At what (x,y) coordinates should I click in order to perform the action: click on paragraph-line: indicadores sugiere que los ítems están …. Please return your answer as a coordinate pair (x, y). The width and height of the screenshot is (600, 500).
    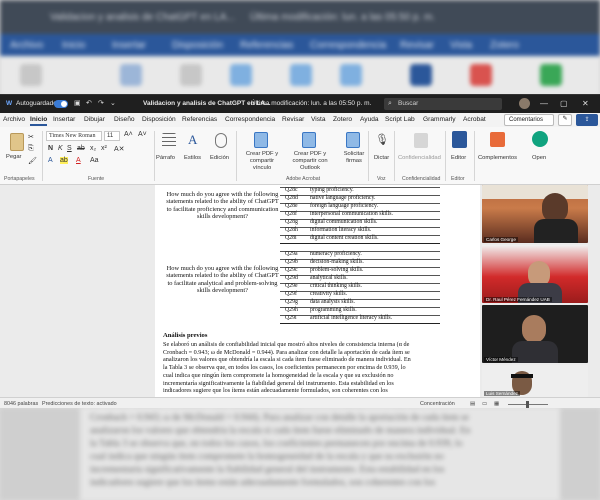
    Looking at the image, I should click on (275, 391).